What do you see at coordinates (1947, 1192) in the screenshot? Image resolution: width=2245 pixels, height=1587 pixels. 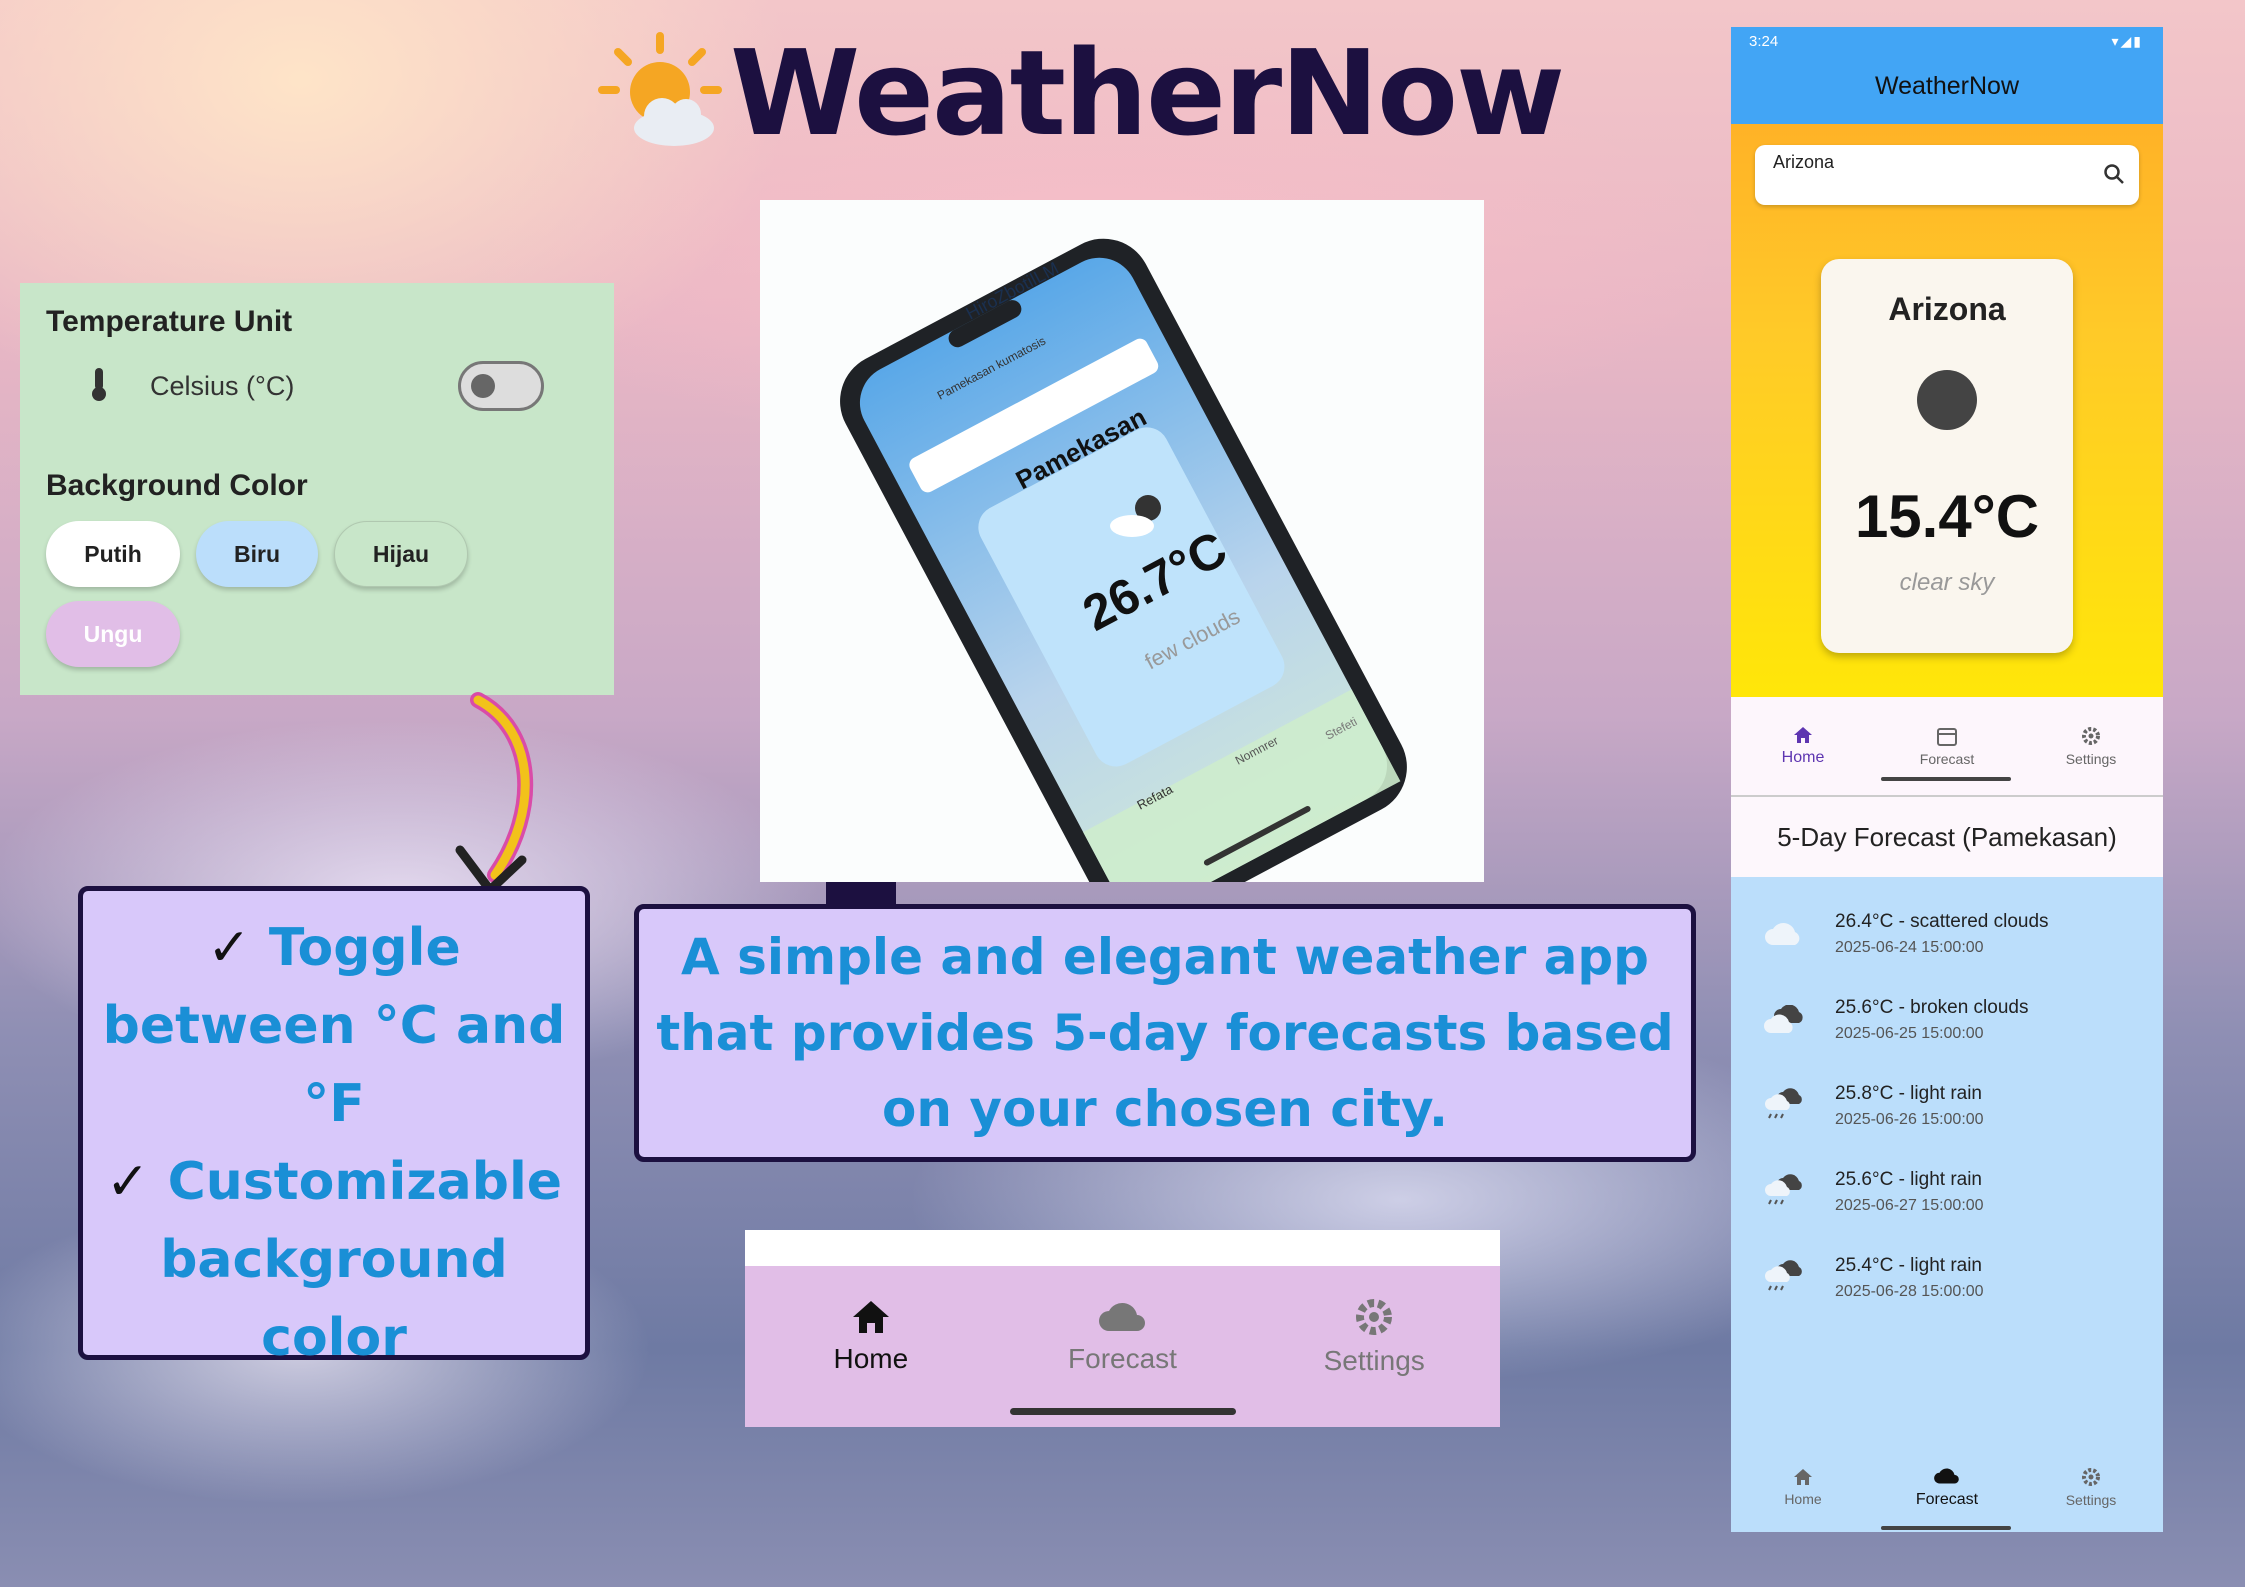 I see `list-item: 25.6°C - light rain 2025-06-27 15:00:00` at bounding box center [1947, 1192].